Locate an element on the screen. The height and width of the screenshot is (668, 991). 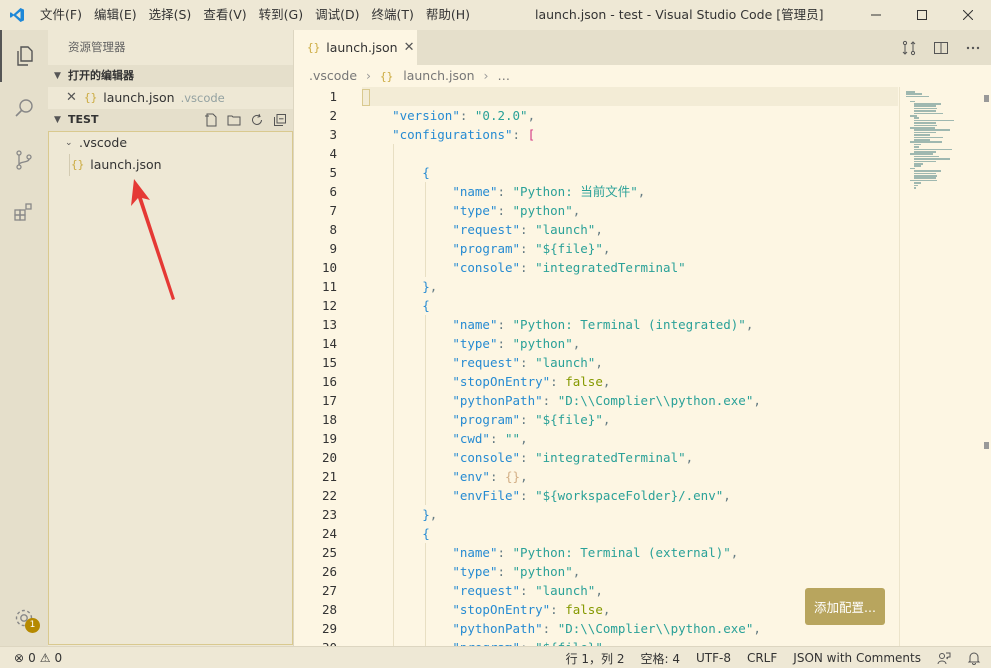
language-mode: JSON with Comments is located at coordinates (857, 658).